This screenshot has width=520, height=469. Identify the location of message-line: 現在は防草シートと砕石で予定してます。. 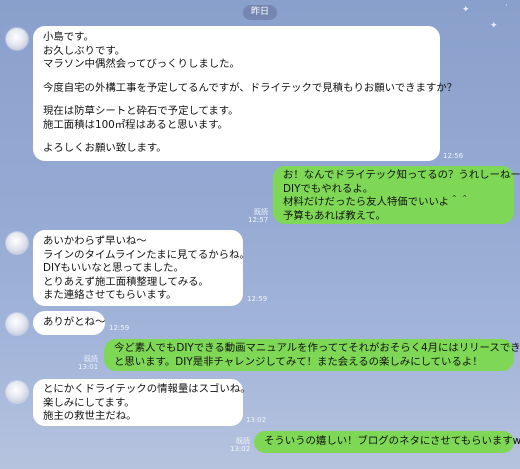
(141, 111).